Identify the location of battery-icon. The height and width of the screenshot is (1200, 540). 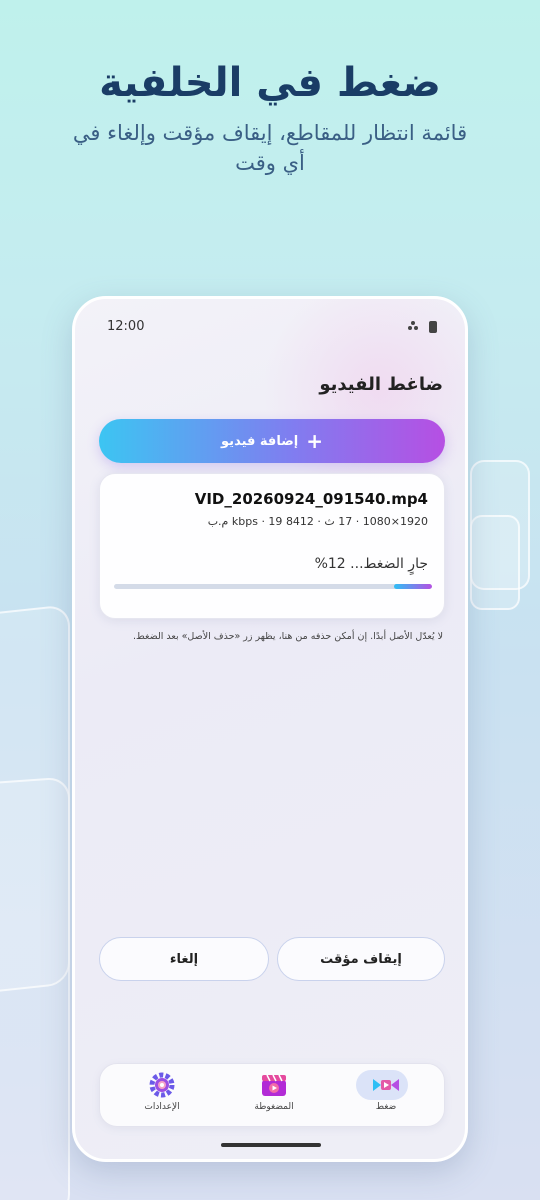
(433, 326).